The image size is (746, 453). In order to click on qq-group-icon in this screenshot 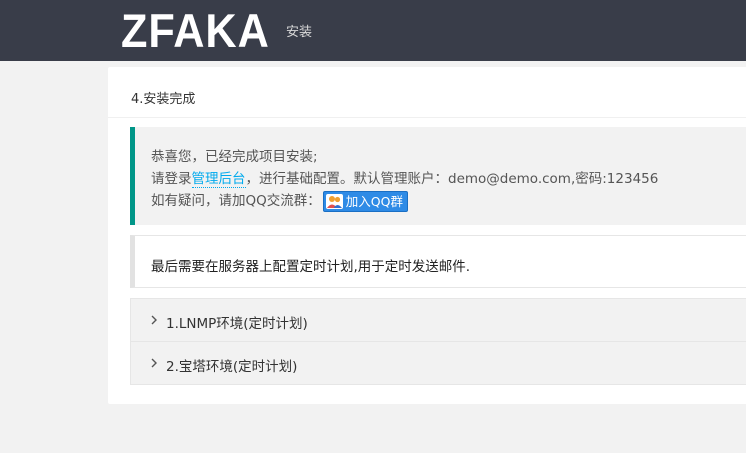, I will do `click(334, 201)`.